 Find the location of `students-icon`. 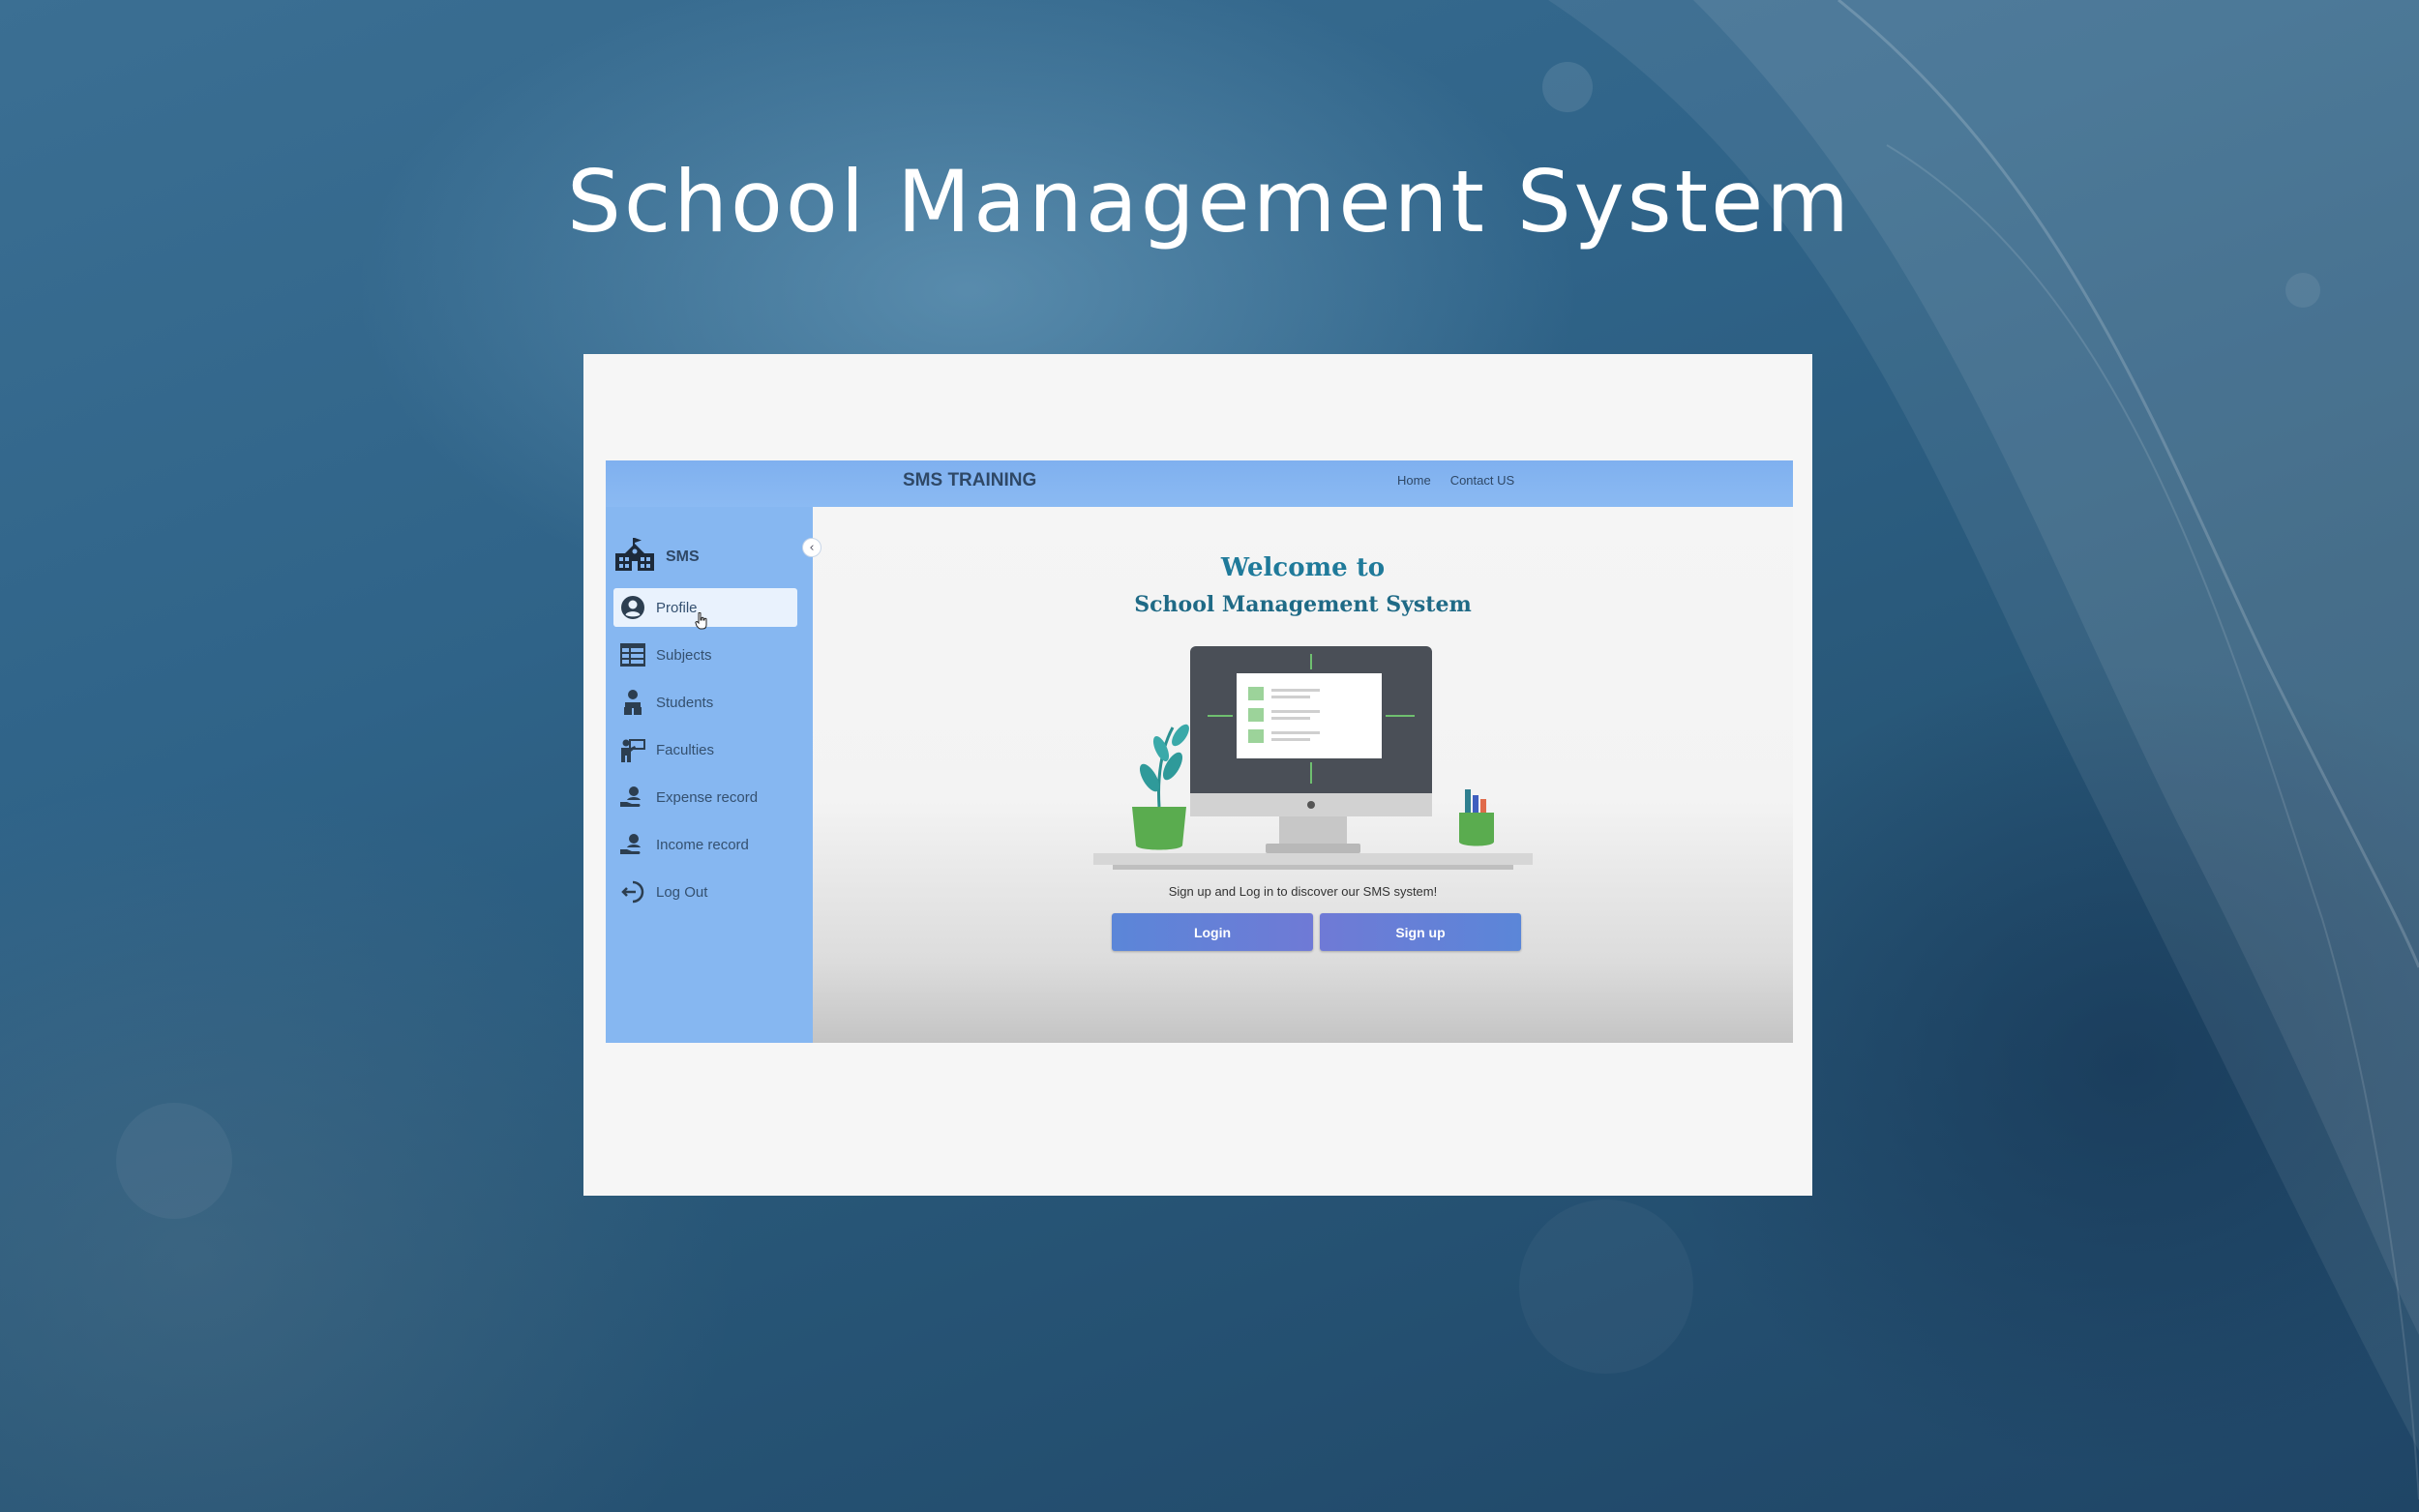

students-icon is located at coordinates (633, 703).